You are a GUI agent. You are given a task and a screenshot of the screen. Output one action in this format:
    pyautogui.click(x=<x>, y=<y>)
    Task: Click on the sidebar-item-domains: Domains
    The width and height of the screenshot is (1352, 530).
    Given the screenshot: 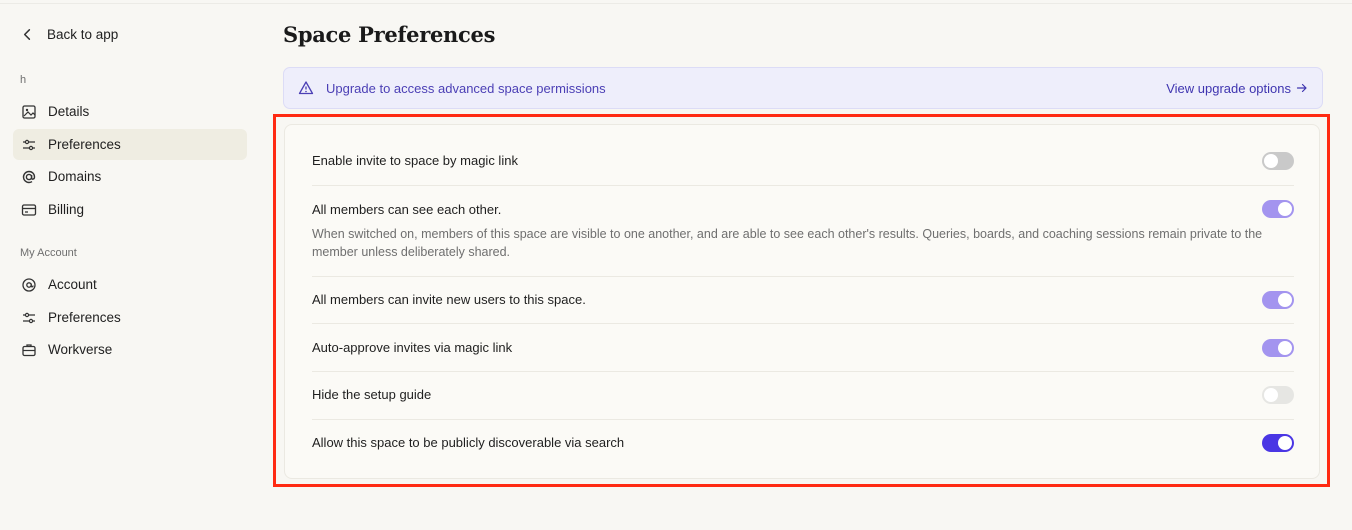 What is the action you would take?
    pyautogui.click(x=130, y=176)
    